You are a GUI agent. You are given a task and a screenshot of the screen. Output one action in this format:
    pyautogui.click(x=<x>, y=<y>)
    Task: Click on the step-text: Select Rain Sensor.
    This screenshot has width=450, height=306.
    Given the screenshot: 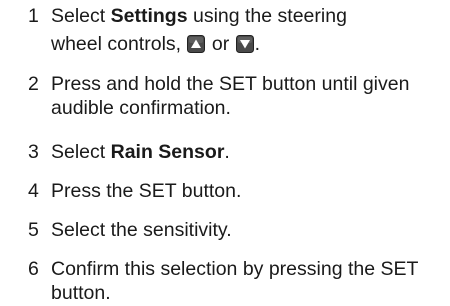 What is the action you would take?
    pyautogui.click(x=247, y=152)
    